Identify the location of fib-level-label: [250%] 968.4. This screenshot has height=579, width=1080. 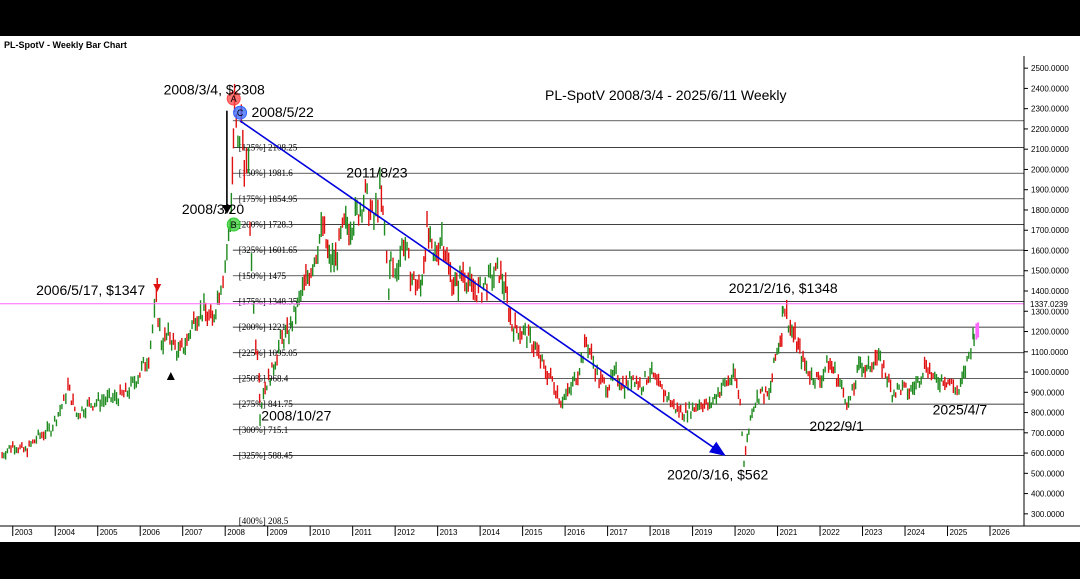
(264, 378).